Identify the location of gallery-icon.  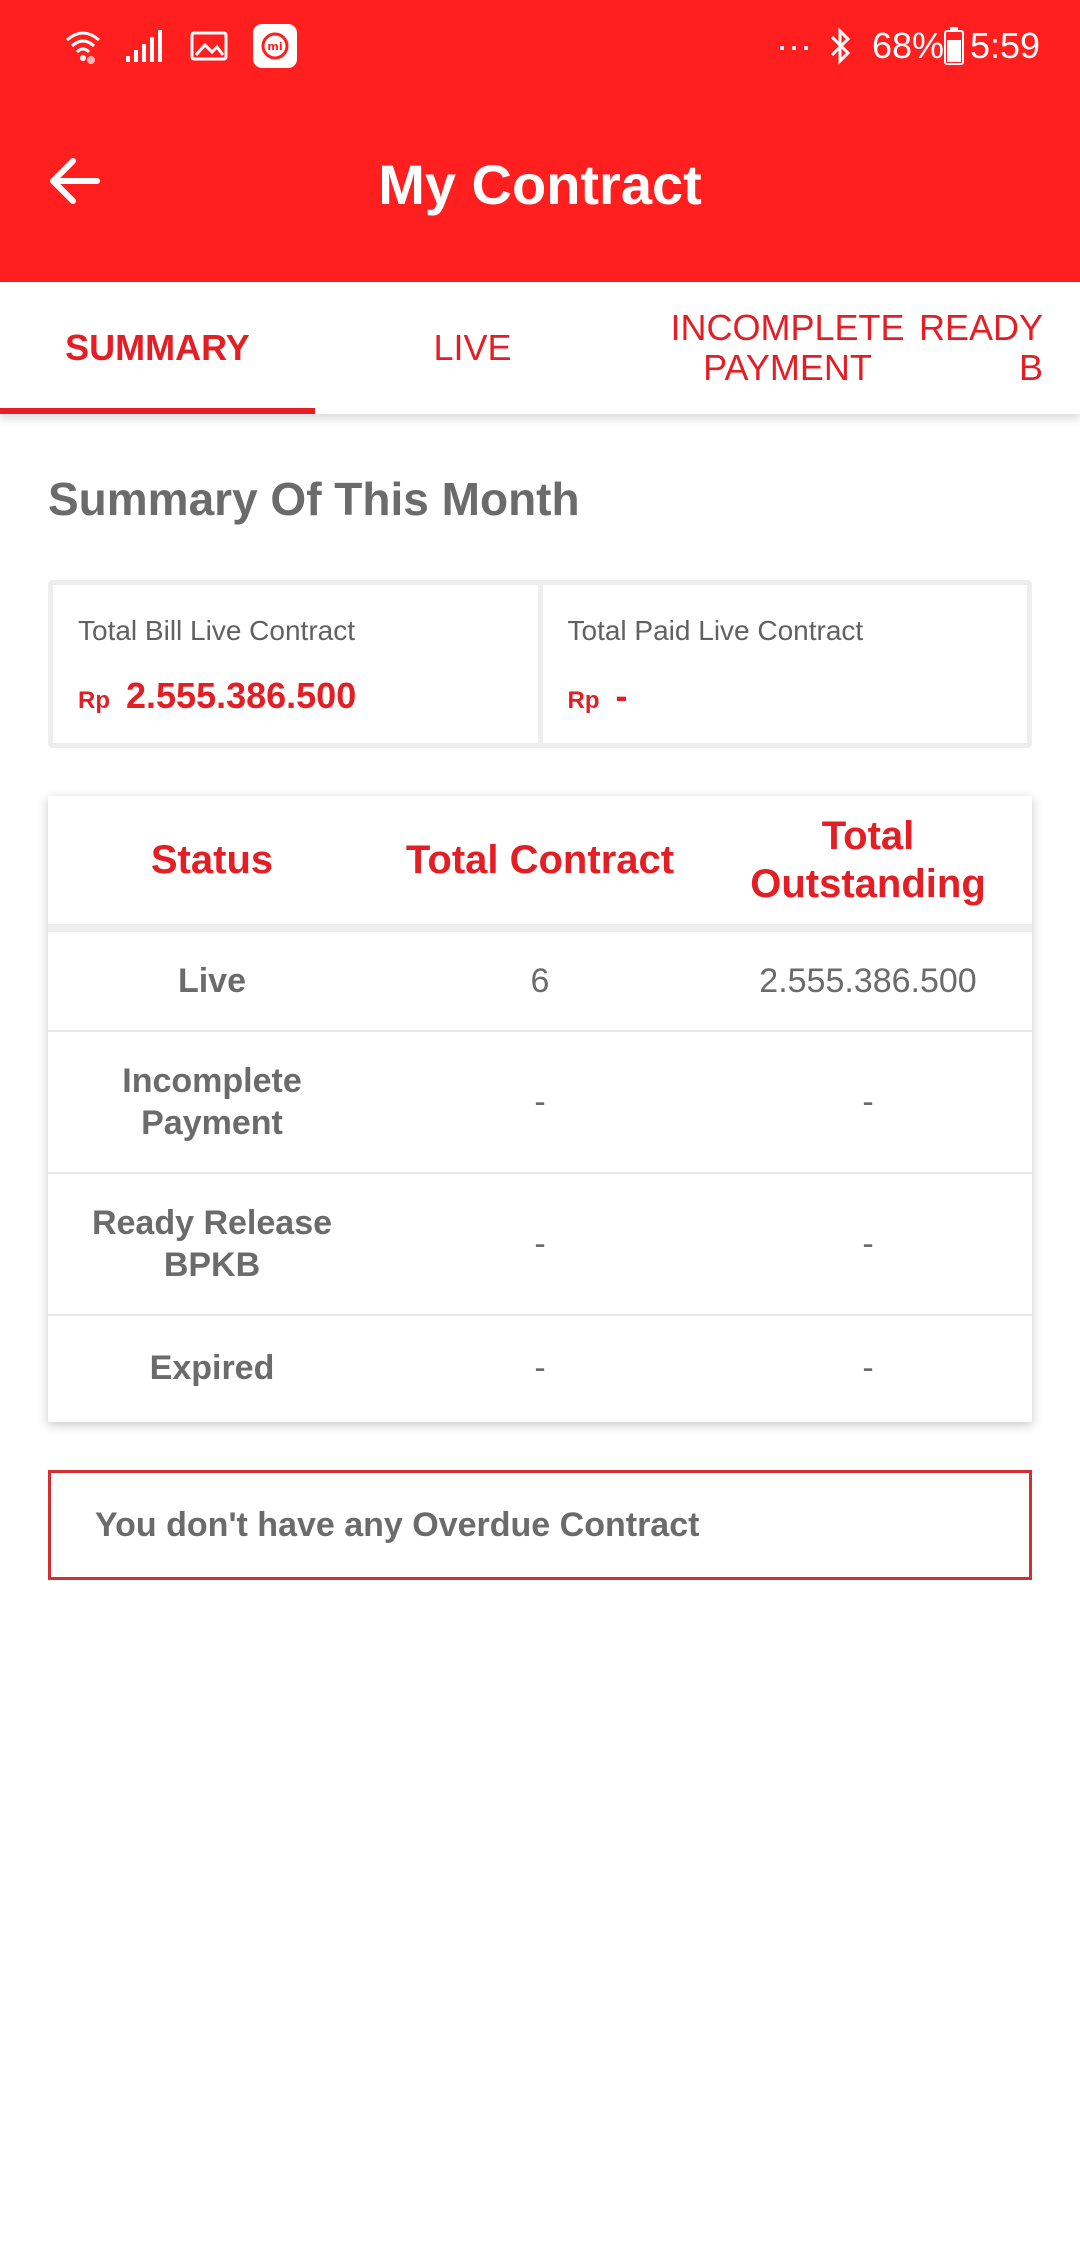
(209, 46).